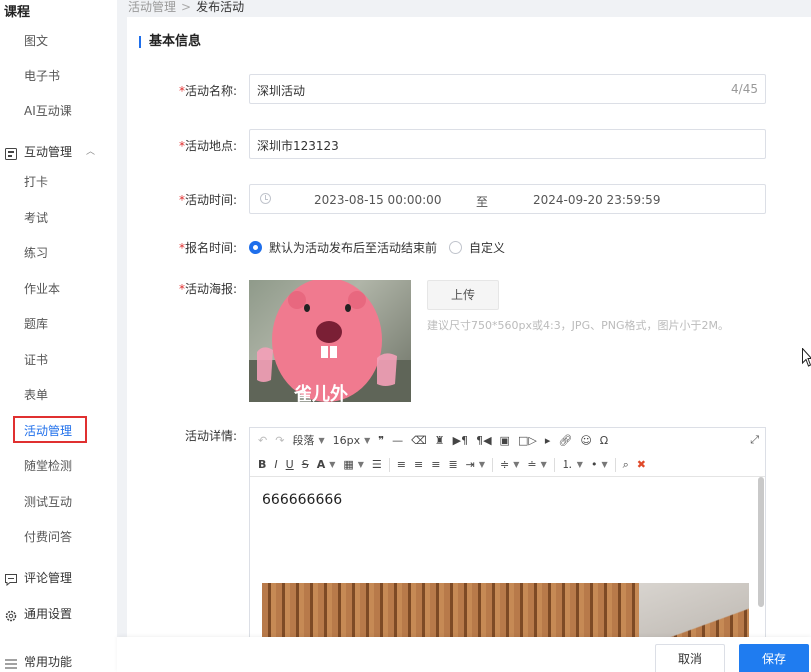 The height and width of the screenshot is (672, 811). Describe the element at coordinates (308, 441) in the screenshot. I see `paragraph-select: 段落 ▼` at that location.